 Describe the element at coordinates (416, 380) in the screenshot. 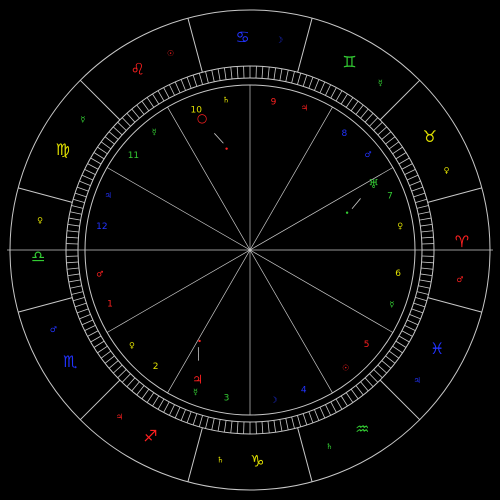

I see `pisces-sign-ruler: ♃` at that location.